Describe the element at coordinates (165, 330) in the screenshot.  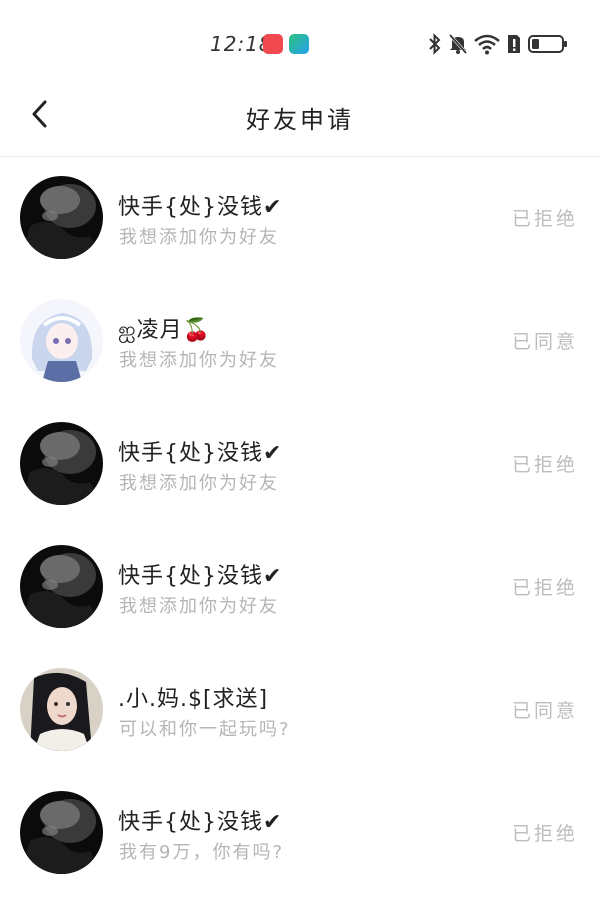
I see `request-name: ஐ凌月🍒` at that location.